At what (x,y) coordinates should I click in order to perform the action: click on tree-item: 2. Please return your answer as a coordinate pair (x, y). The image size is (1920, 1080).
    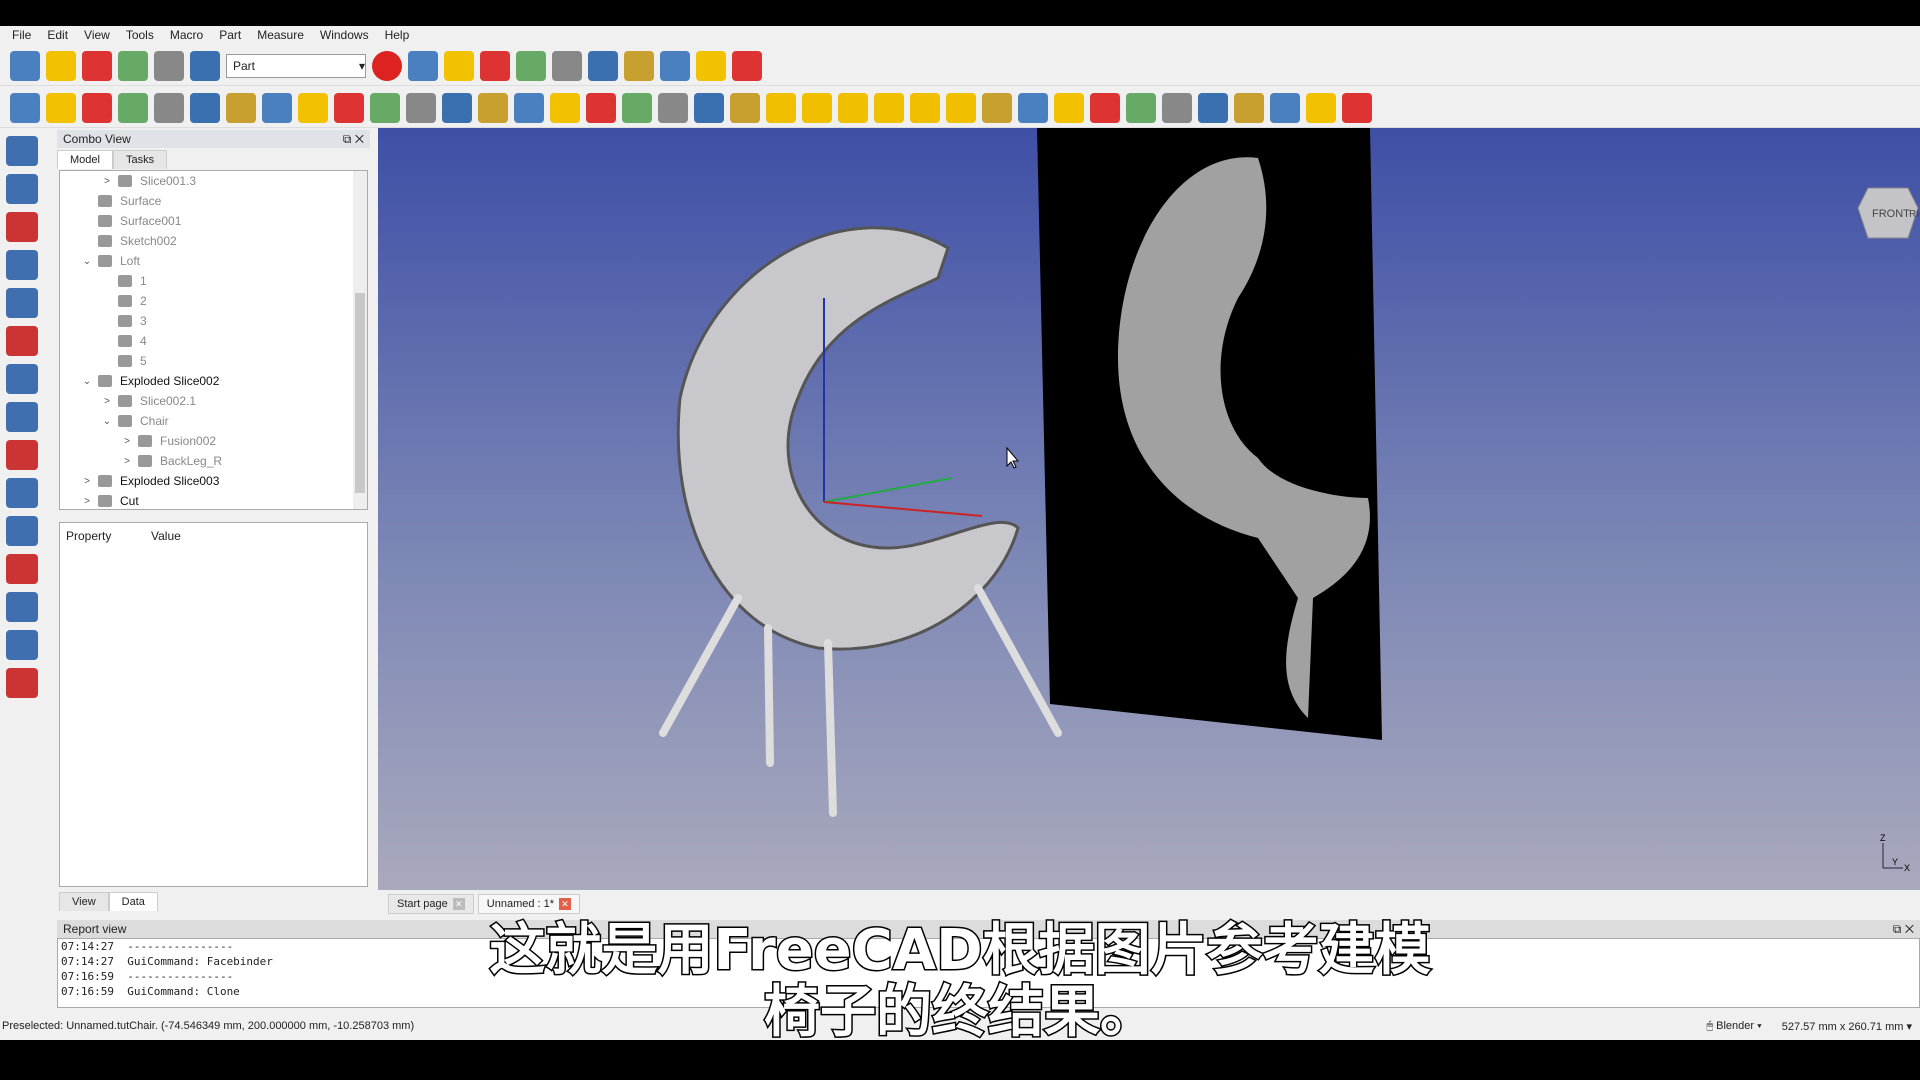
    Looking at the image, I should click on (213, 301).